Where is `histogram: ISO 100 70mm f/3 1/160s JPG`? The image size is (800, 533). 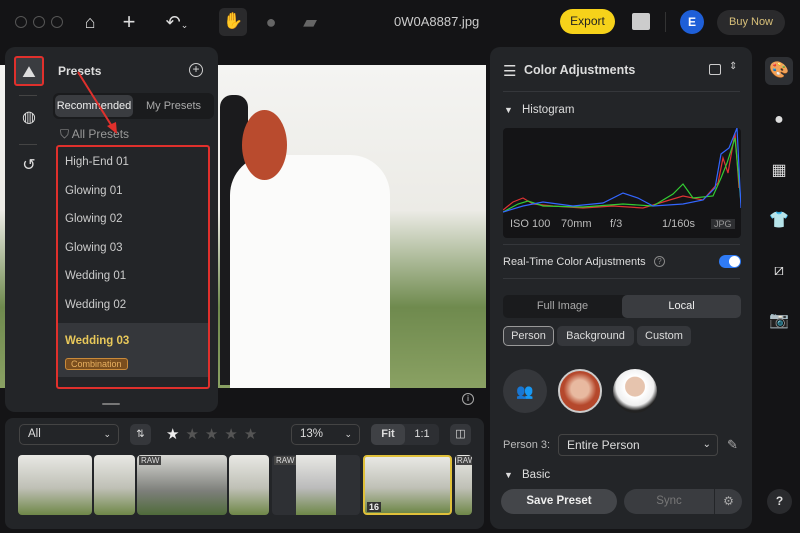 histogram: ISO 100 70mm f/3 1/160s JPG is located at coordinates (622, 183).